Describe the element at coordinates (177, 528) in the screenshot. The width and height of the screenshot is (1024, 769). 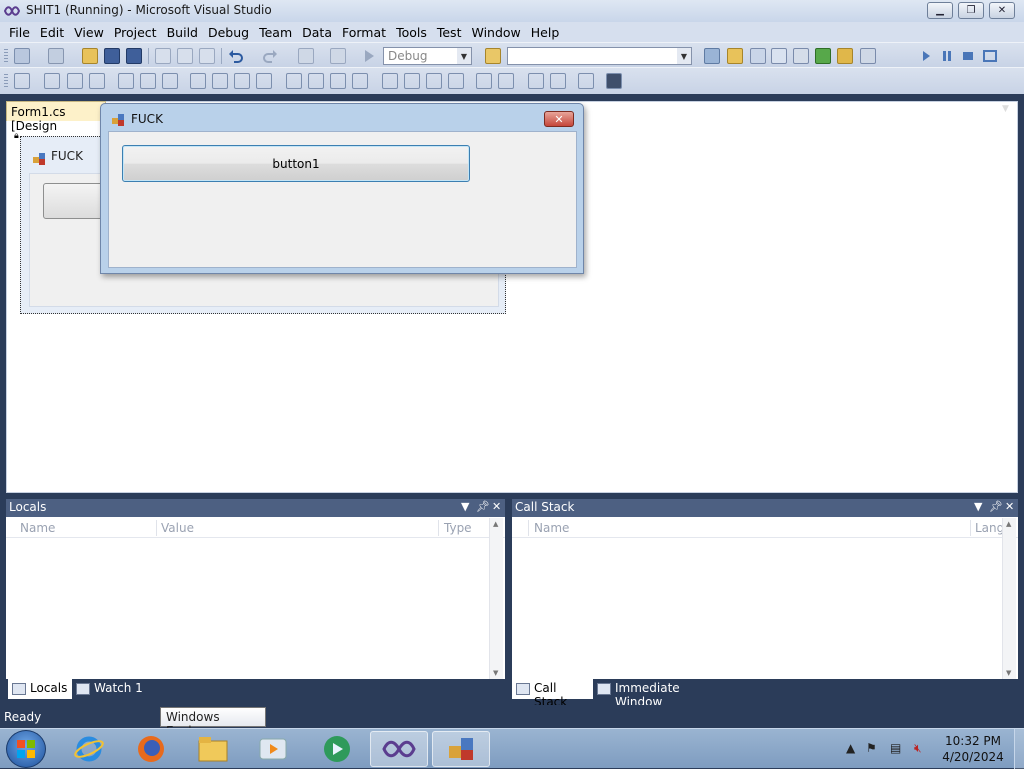
I see `column-value: Value` at that location.